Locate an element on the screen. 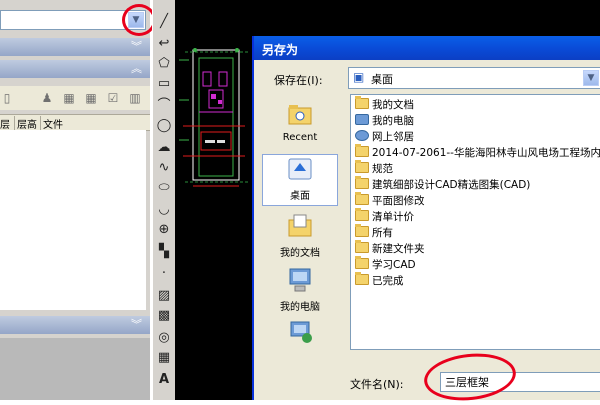 This screenshot has width=600, height=405. place-my-computer: 我的电脑 is located at coordinates (300, 292).